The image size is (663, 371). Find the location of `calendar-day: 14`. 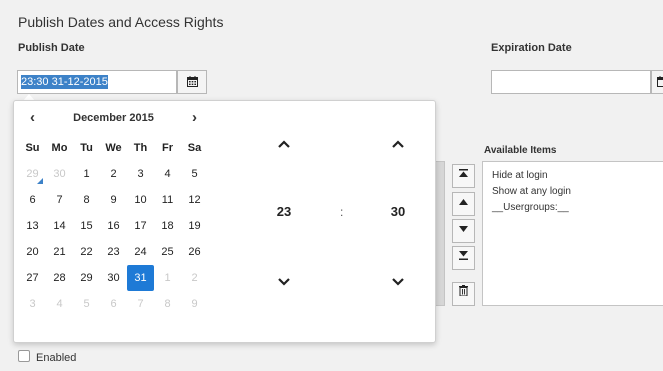

calendar-day: 14 is located at coordinates (59, 226).